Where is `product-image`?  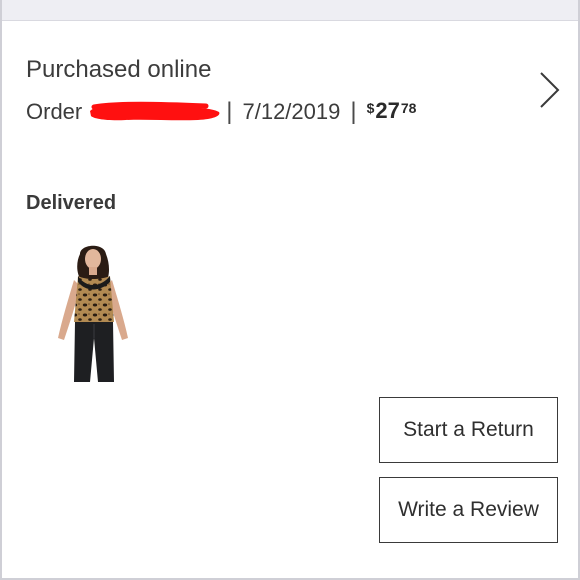
product-image is located at coordinates (94, 313).